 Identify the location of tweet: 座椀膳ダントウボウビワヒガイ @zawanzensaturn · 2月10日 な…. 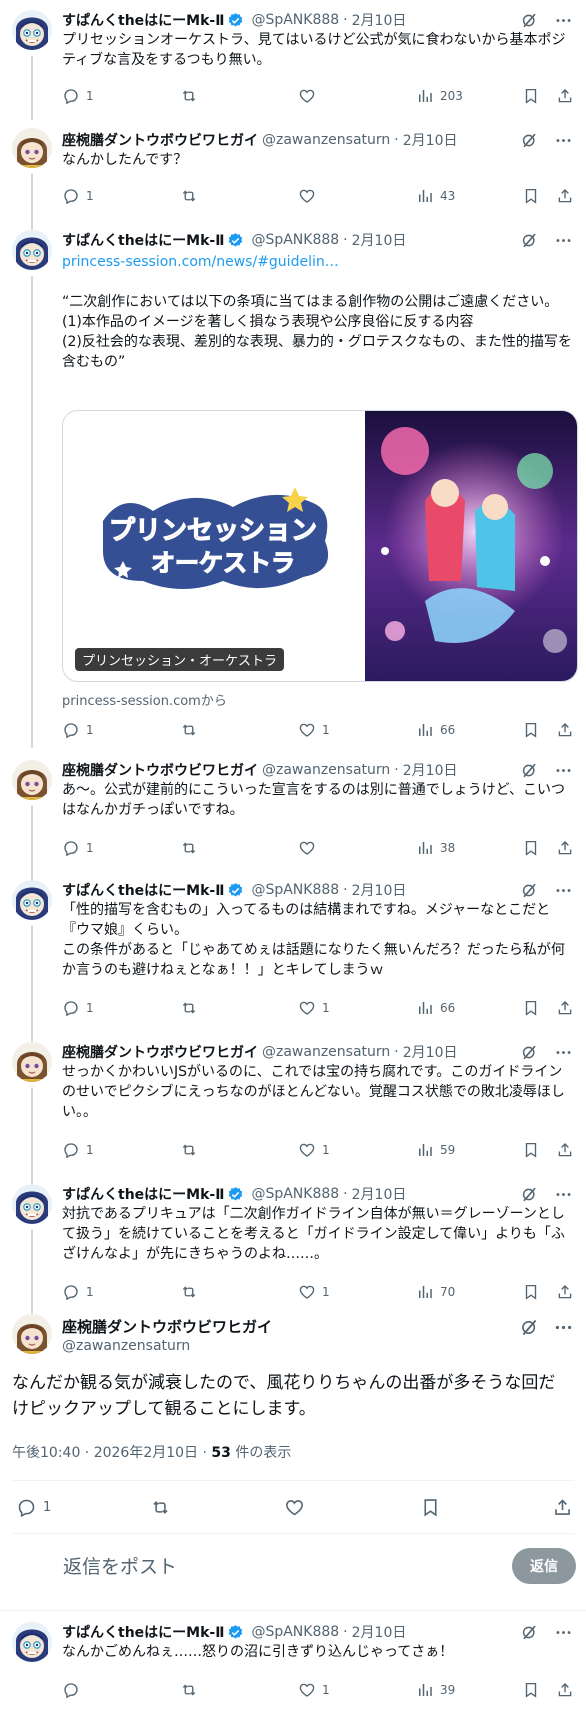
(293, 181).